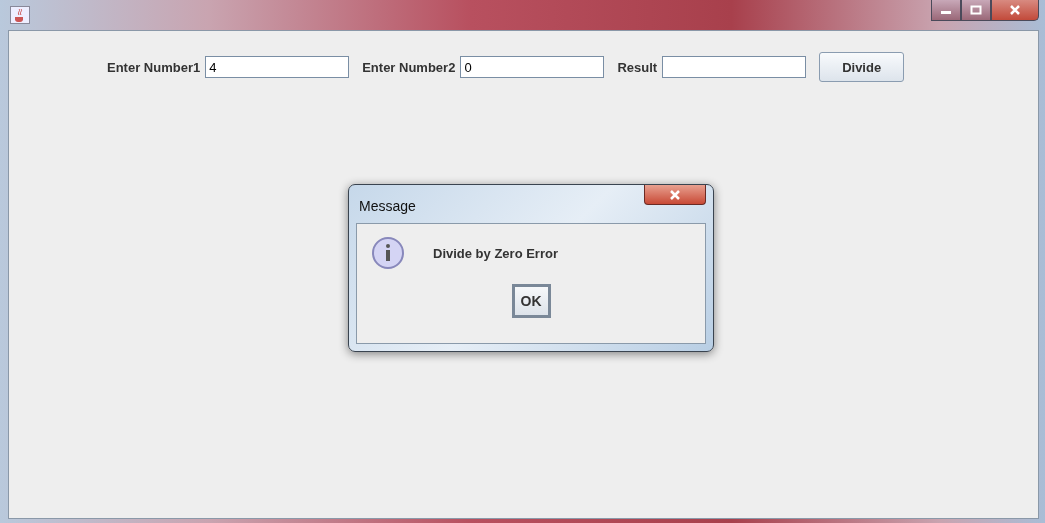  What do you see at coordinates (946, 10) in the screenshot?
I see `minimize-button` at bounding box center [946, 10].